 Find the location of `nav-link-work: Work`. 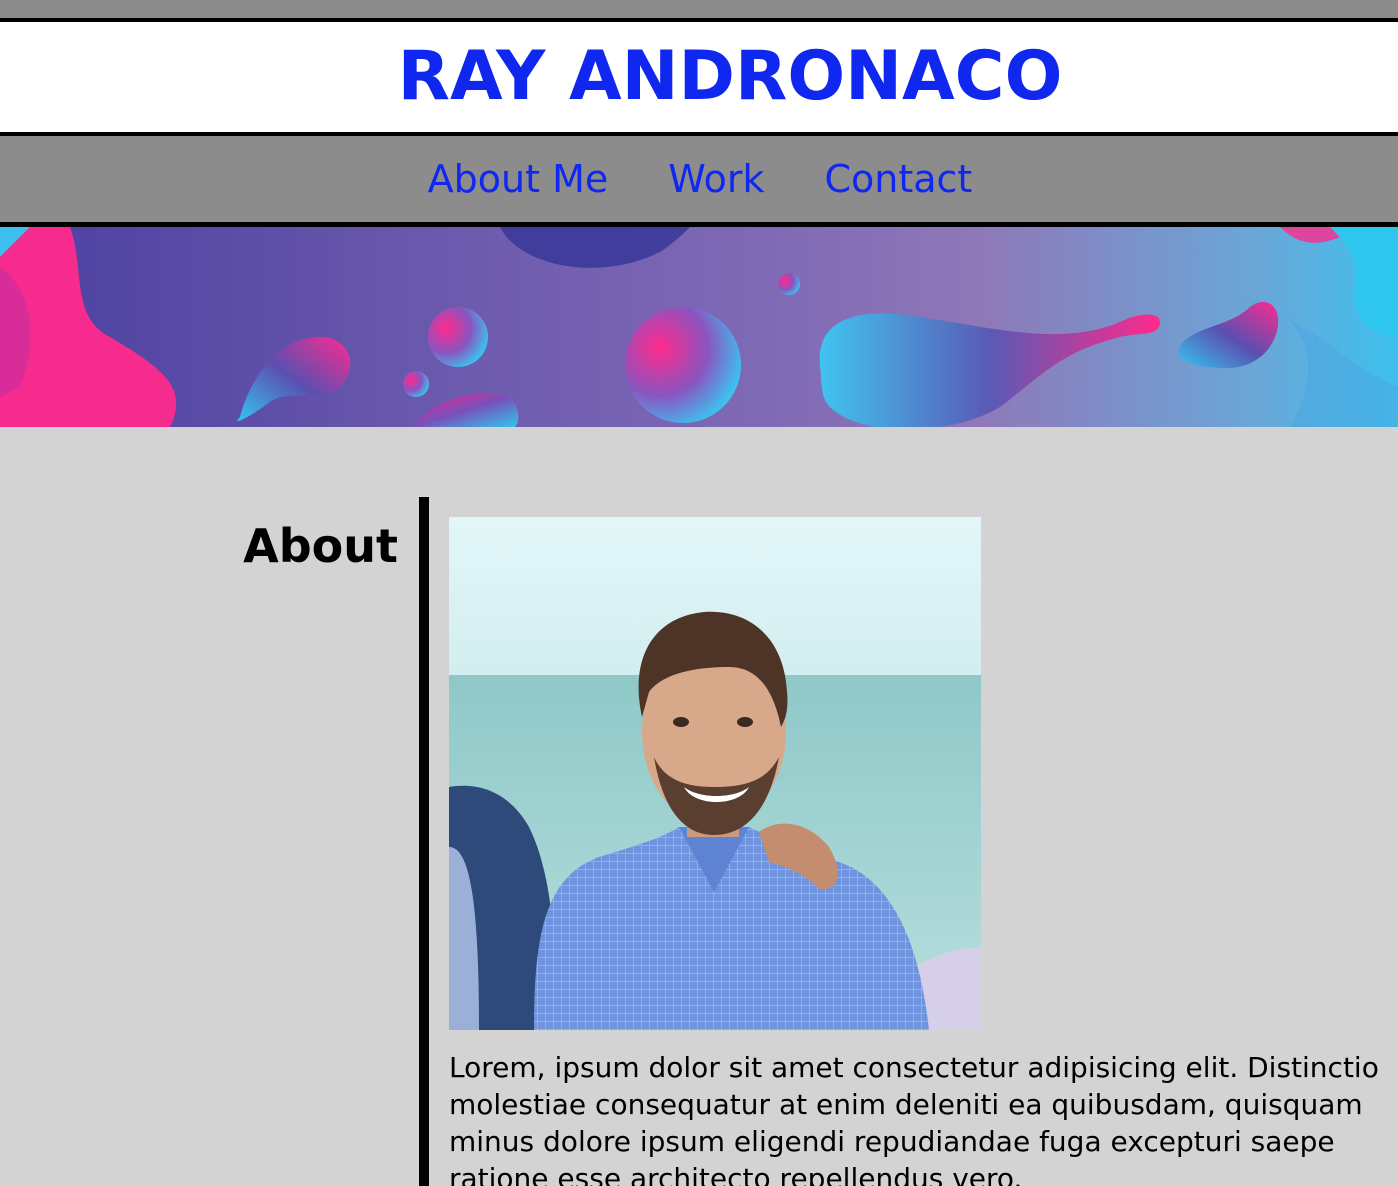

nav-link-work: Work is located at coordinates (716, 179).